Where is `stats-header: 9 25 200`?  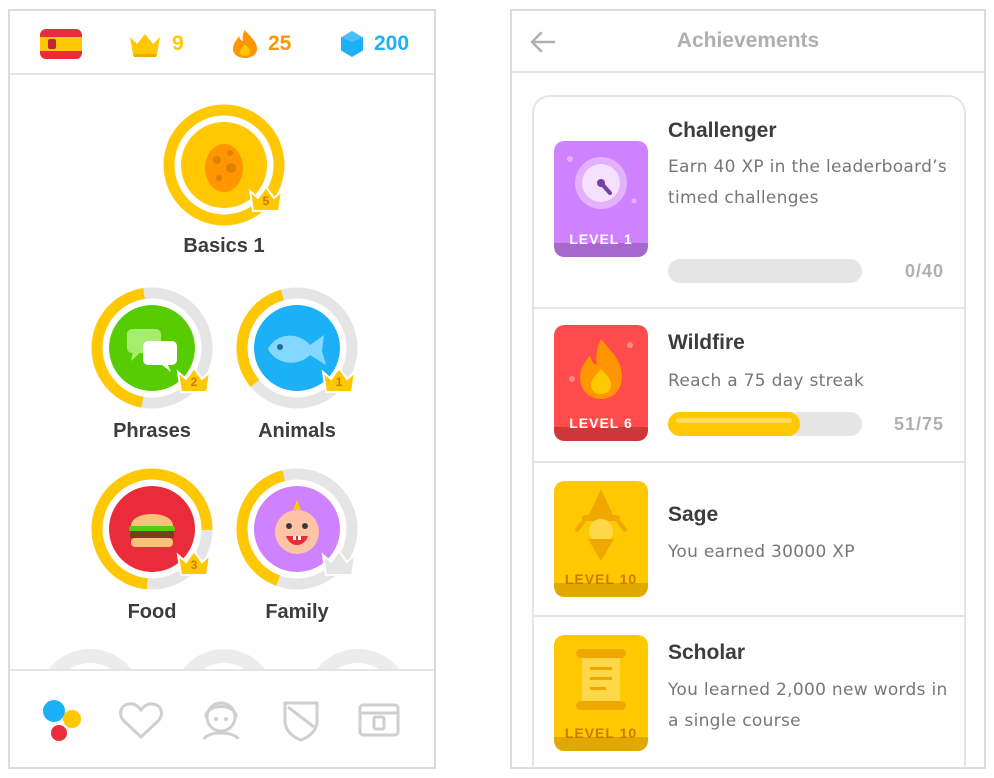
stats-header: 9 25 200 is located at coordinates (222, 43).